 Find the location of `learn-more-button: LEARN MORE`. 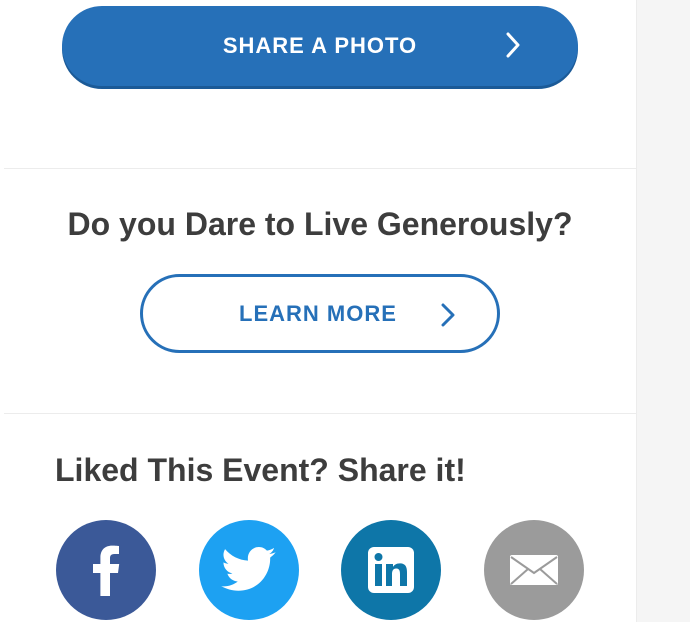

learn-more-button: LEARN MORE is located at coordinates (320, 313).